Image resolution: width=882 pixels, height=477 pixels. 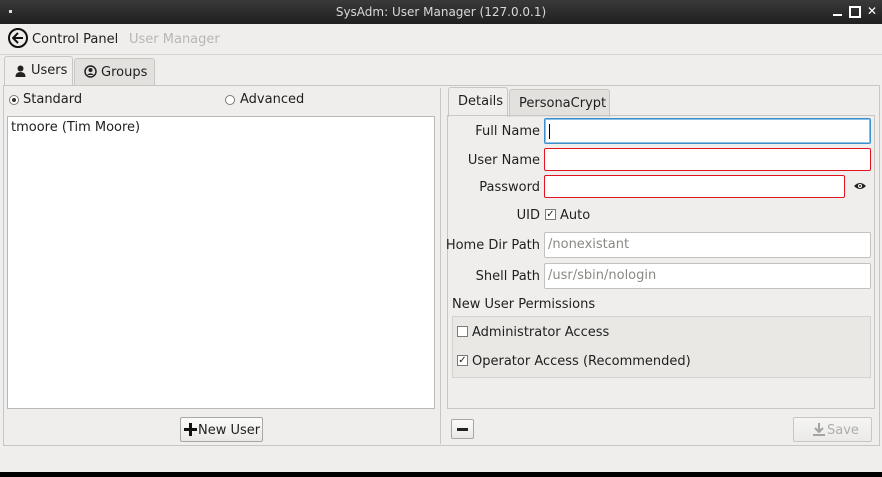 I want to click on title-bar: SysAdm: User Manager (127.0.0.1) ✕, so click(x=441, y=12).